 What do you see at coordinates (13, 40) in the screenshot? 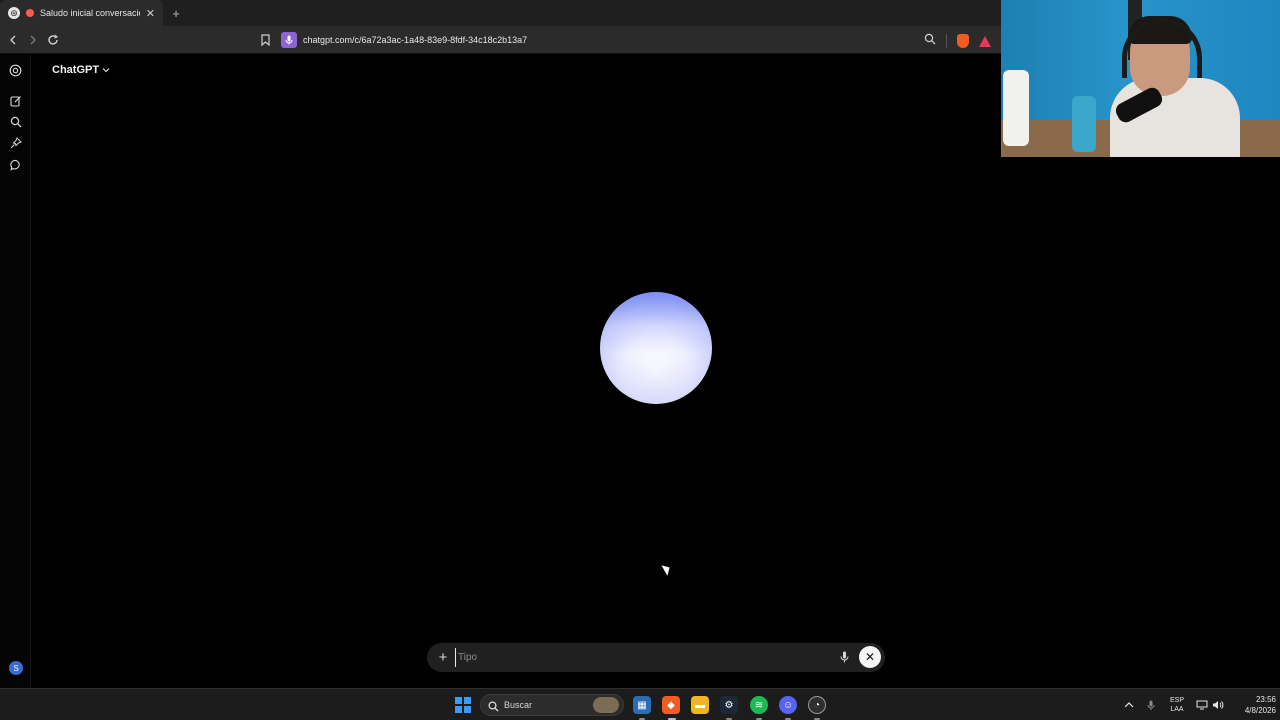
I see `back-arrow-icon` at bounding box center [13, 40].